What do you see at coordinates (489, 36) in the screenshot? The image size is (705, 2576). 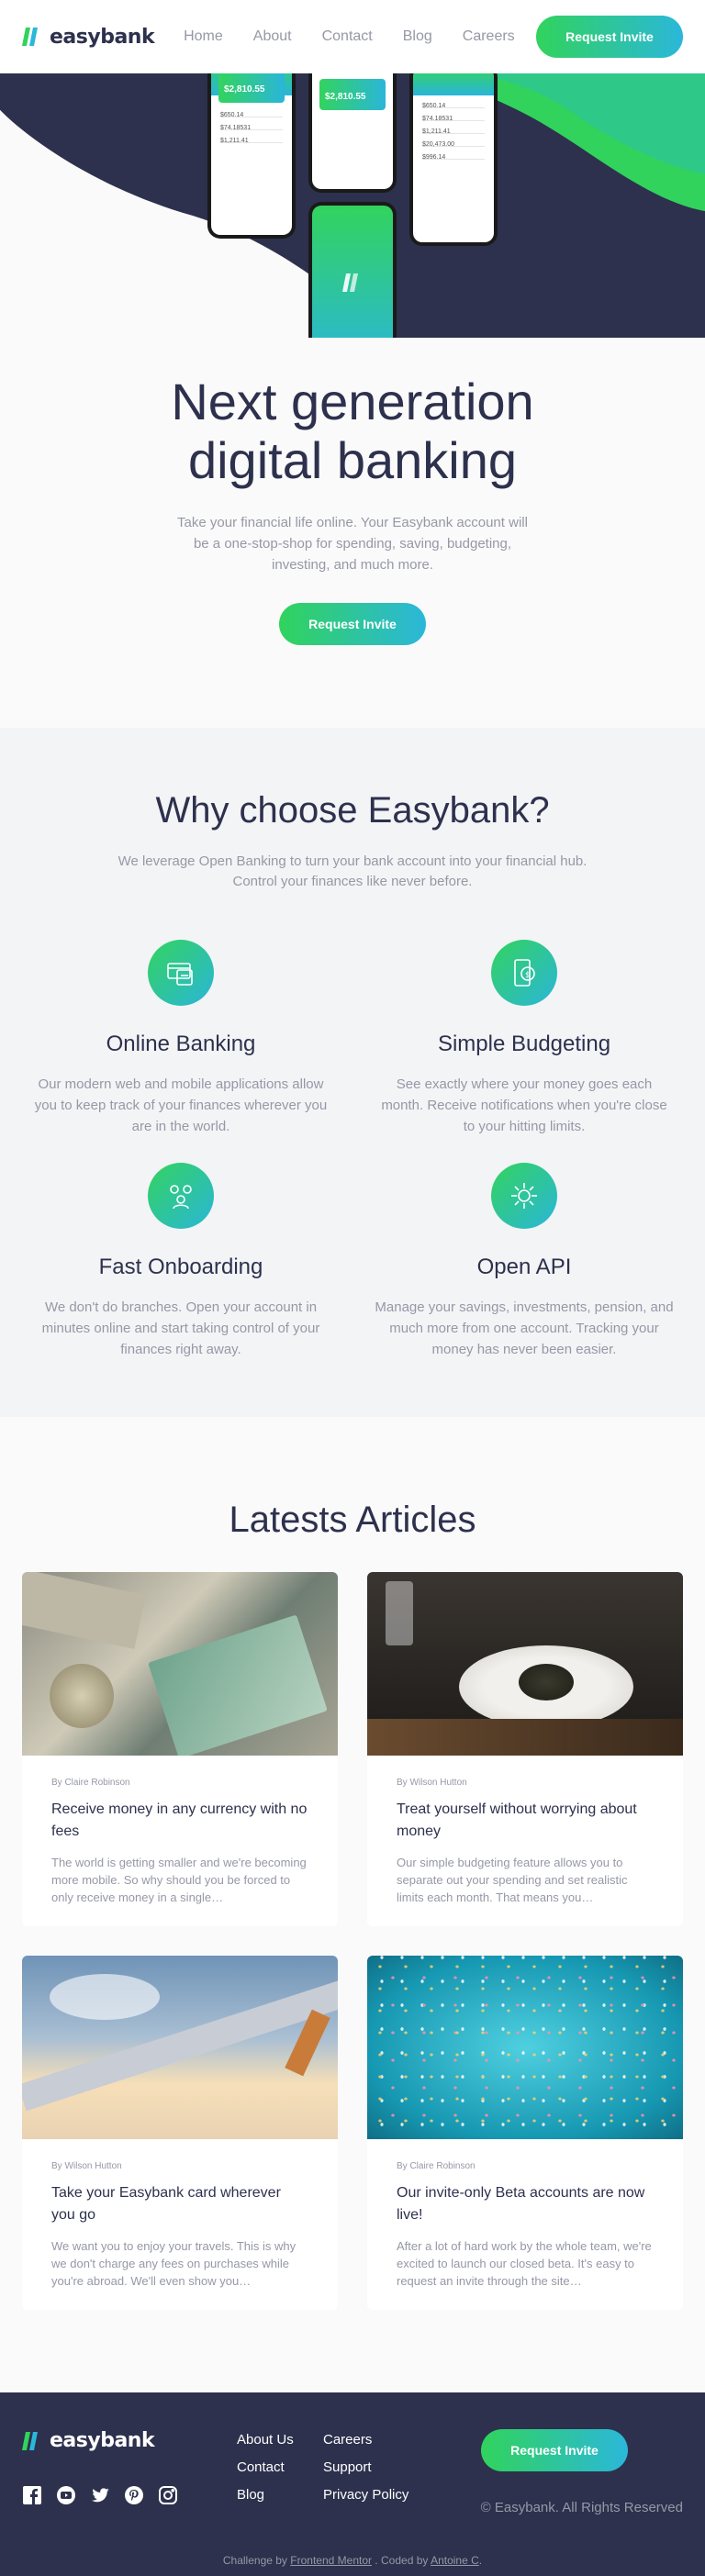 I see `nav-careers: Careers` at bounding box center [489, 36].